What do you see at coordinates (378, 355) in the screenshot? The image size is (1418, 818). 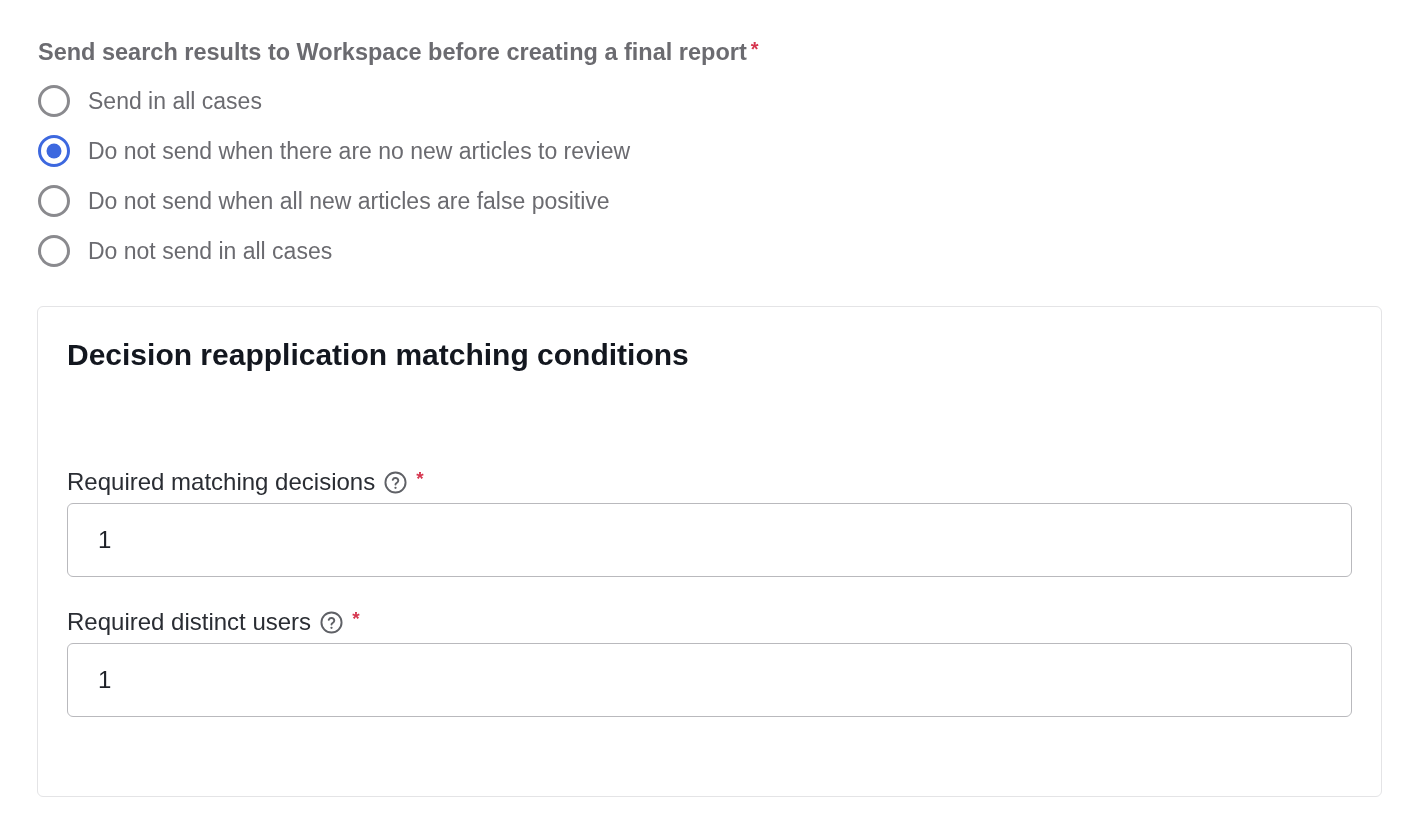 I see `card-title: Decision reapplication matching conditions` at bounding box center [378, 355].